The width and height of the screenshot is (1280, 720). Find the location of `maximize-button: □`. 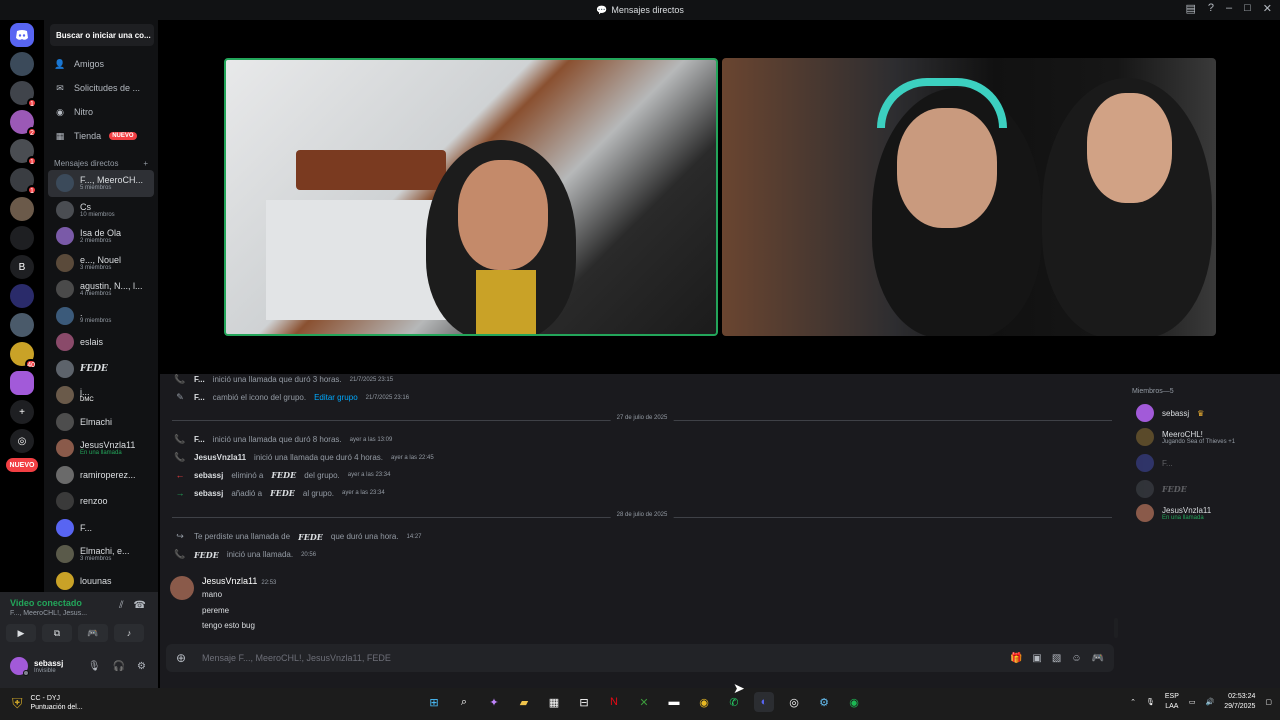

maximize-button: □ is located at coordinates (1247, 8).